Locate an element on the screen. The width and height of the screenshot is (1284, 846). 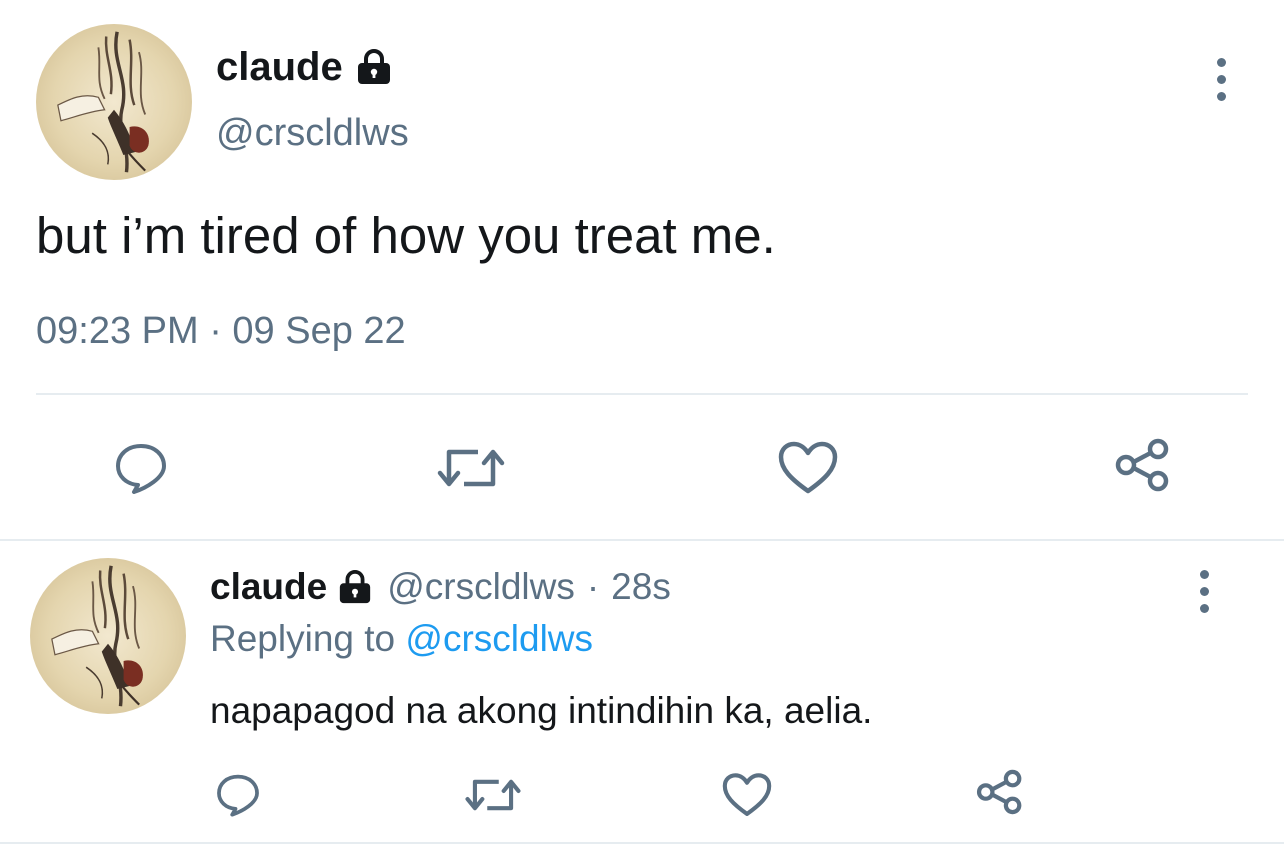
reply-text: napapagod na akong intindihin ka, aelia. is located at coordinates (541, 710).